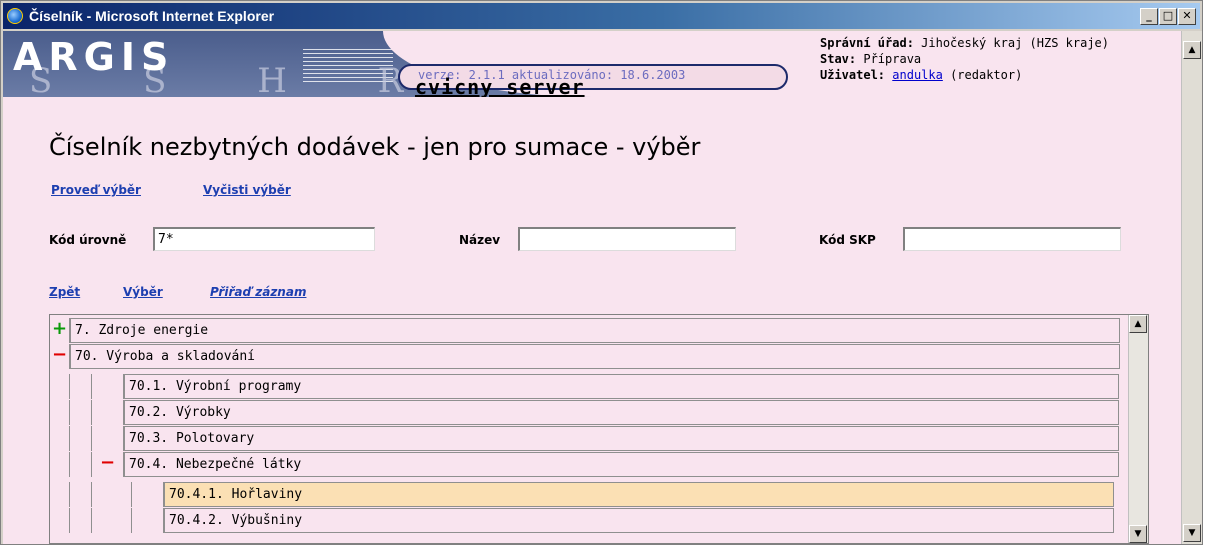 This screenshot has width=1211, height=545. What do you see at coordinates (595, 356) in the screenshot?
I see `tree-item-label: 70. Výroba a skladování` at bounding box center [595, 356].